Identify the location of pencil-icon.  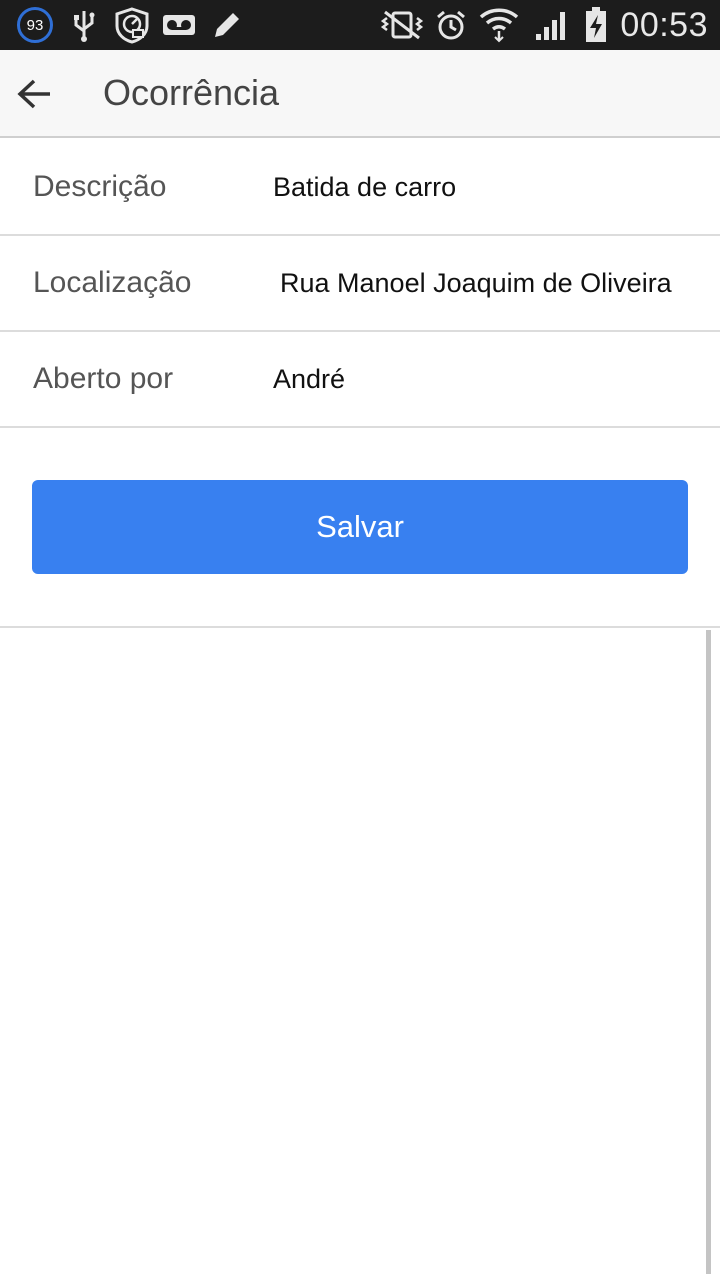
(227, 25).